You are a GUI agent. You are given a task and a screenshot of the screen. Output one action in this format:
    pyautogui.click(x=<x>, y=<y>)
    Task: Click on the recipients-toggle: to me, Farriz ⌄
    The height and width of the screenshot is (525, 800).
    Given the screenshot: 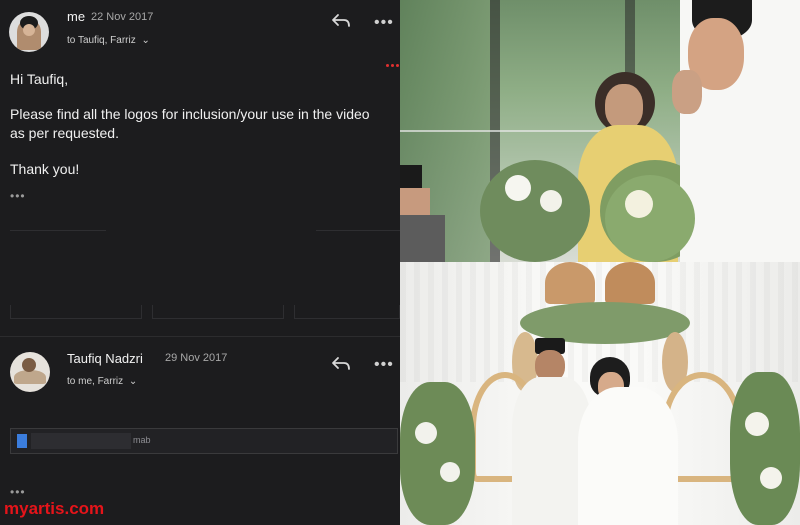 What is the action you would take?
    pyautogui.click(x=102, y=381)
    